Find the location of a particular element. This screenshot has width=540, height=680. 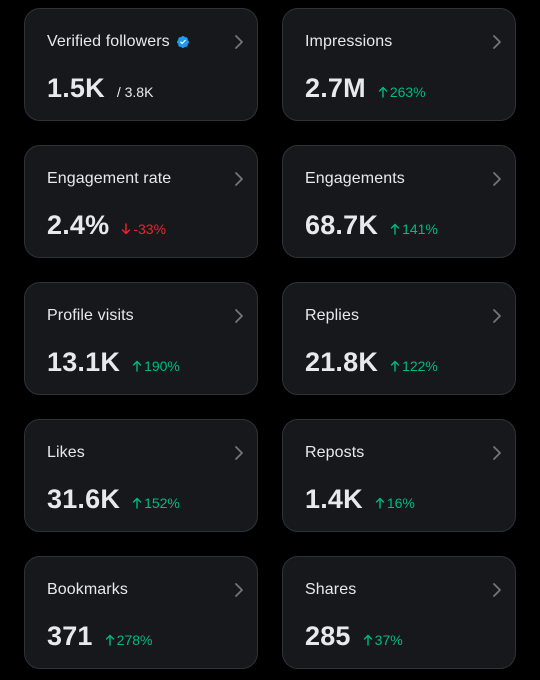

card-profile-visits: Profile visits 13.1K 190% is located at coordinates (141, 338).